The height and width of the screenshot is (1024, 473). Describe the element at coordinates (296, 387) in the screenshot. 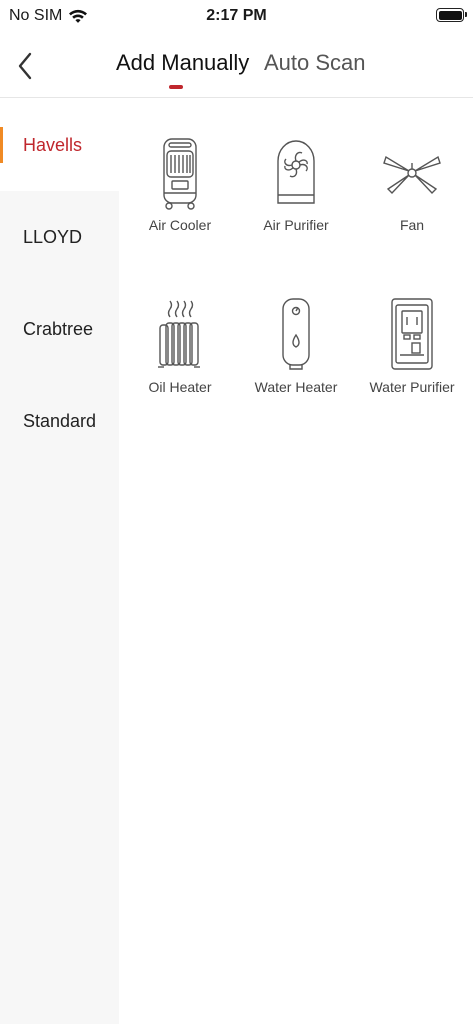

I see `device-label: Water Heater` at that location.